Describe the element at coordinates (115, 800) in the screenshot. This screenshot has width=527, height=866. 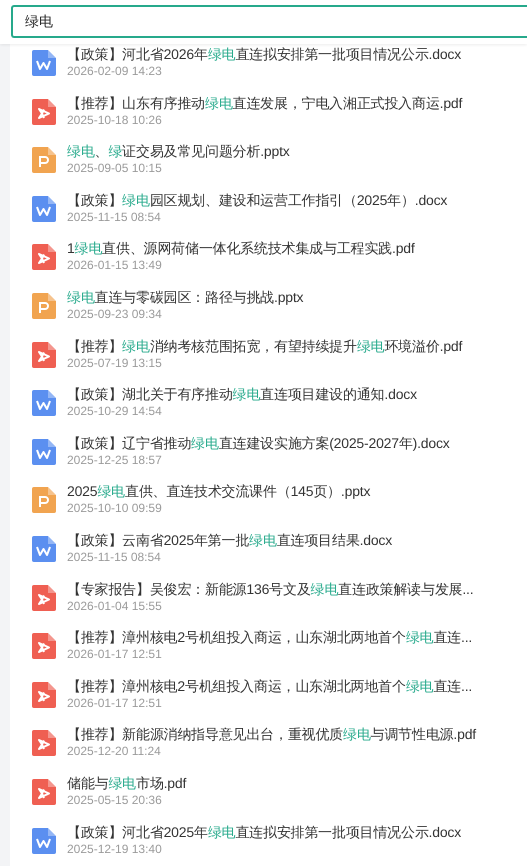
I see `file-date: 2025-05-15 20:36` at that location.